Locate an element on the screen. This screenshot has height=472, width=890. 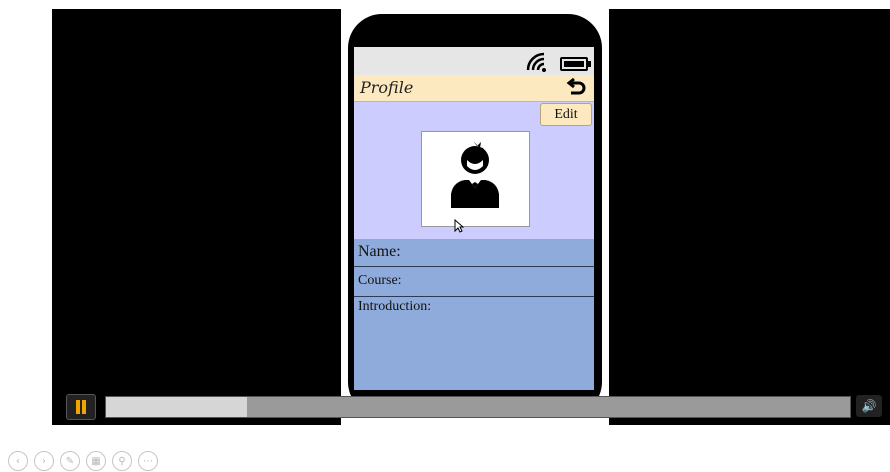
wifi-icon is located at coordinates (536, 62).